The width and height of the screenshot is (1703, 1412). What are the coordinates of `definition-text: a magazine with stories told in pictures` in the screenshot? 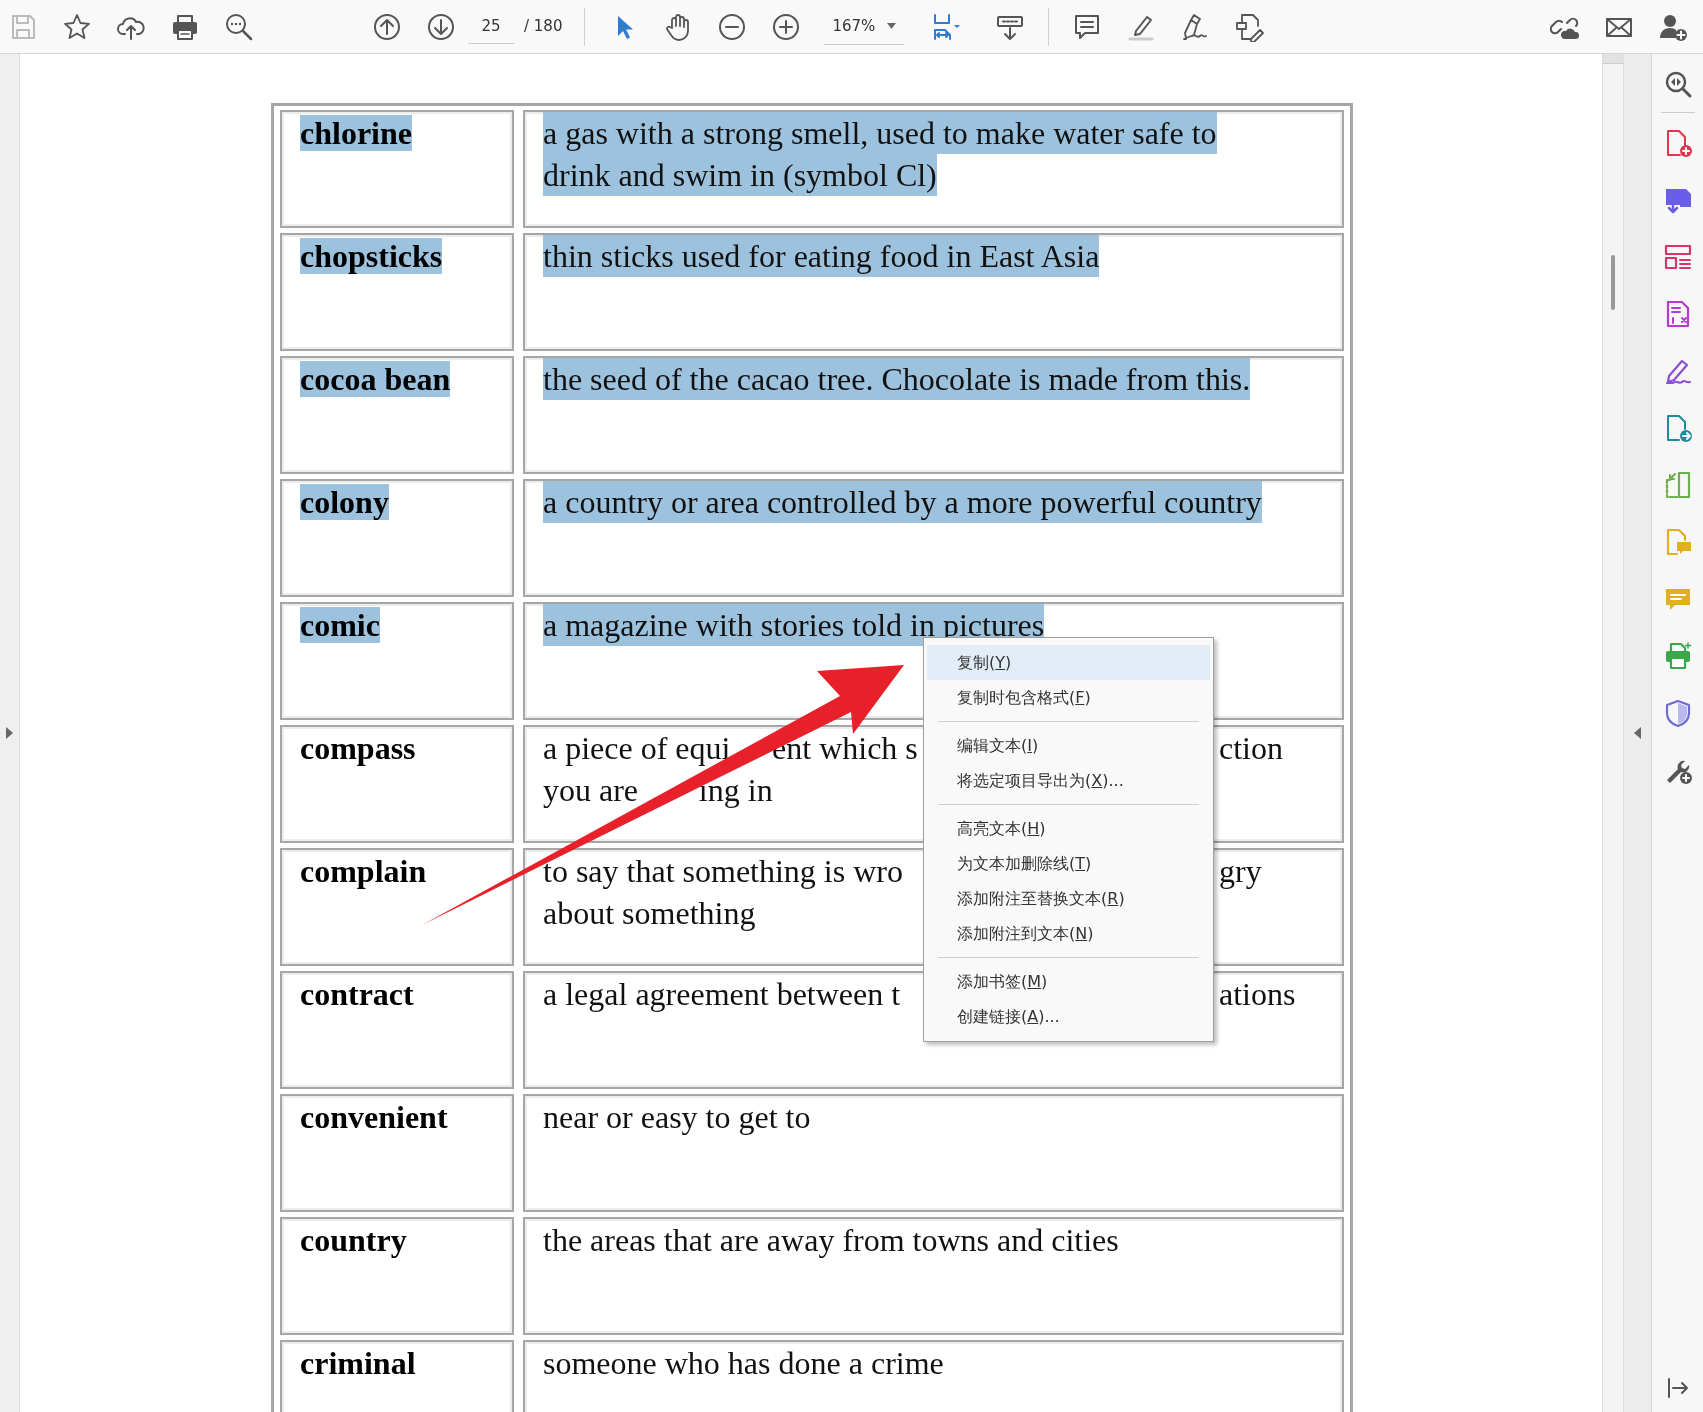 It's located at (794, 625).